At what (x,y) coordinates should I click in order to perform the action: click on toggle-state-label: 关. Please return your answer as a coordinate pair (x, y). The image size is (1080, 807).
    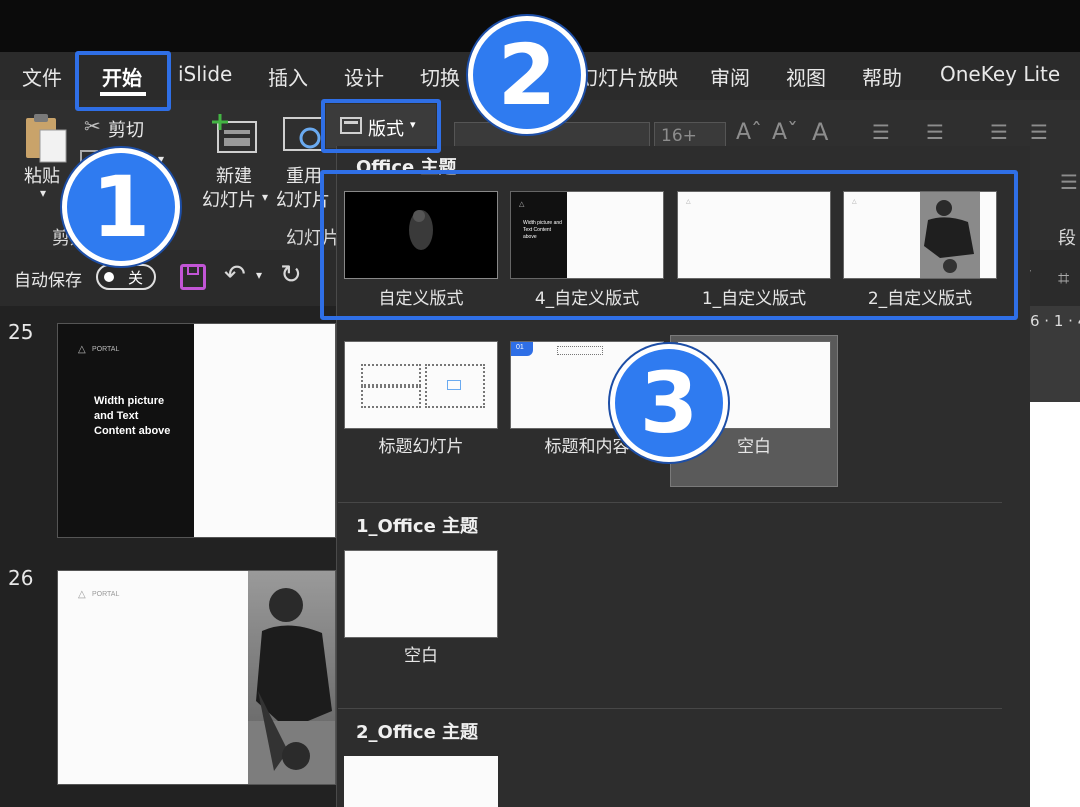
    Looking at the image, I should click on (136, 278).